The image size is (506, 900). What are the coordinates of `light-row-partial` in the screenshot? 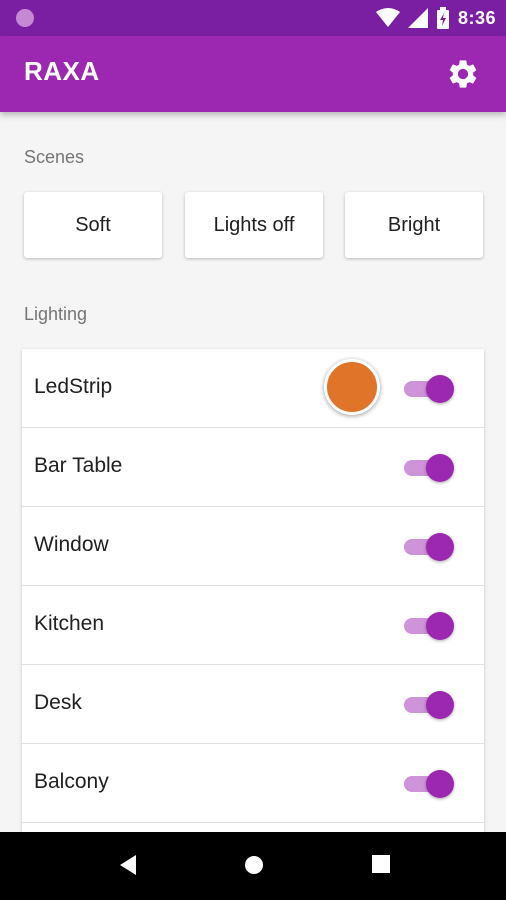 It's located at (253, 827).